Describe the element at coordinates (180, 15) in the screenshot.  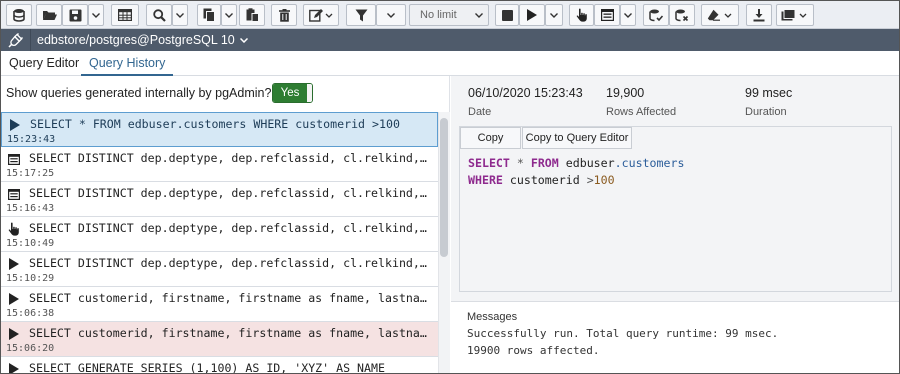
I see `search-dropdown-chevron-icon` at that location.